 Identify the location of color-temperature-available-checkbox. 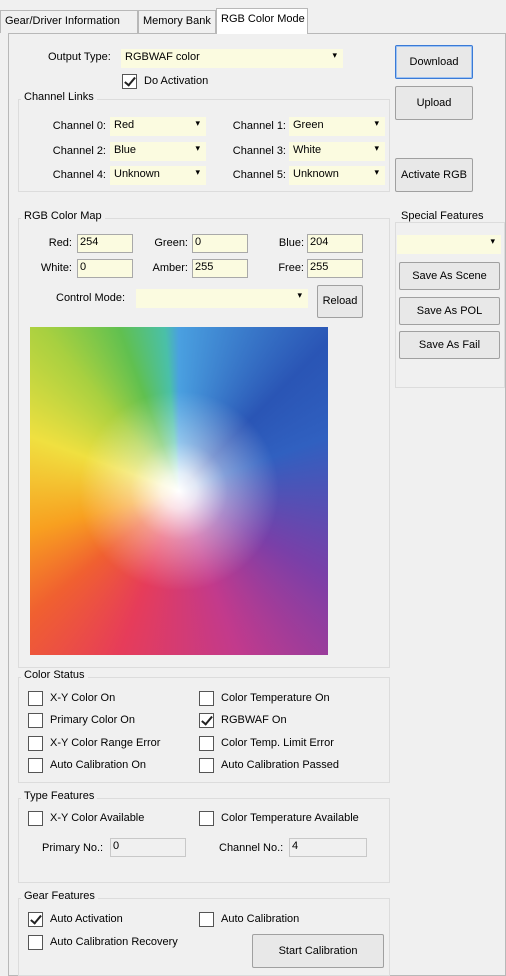
(206, 818).